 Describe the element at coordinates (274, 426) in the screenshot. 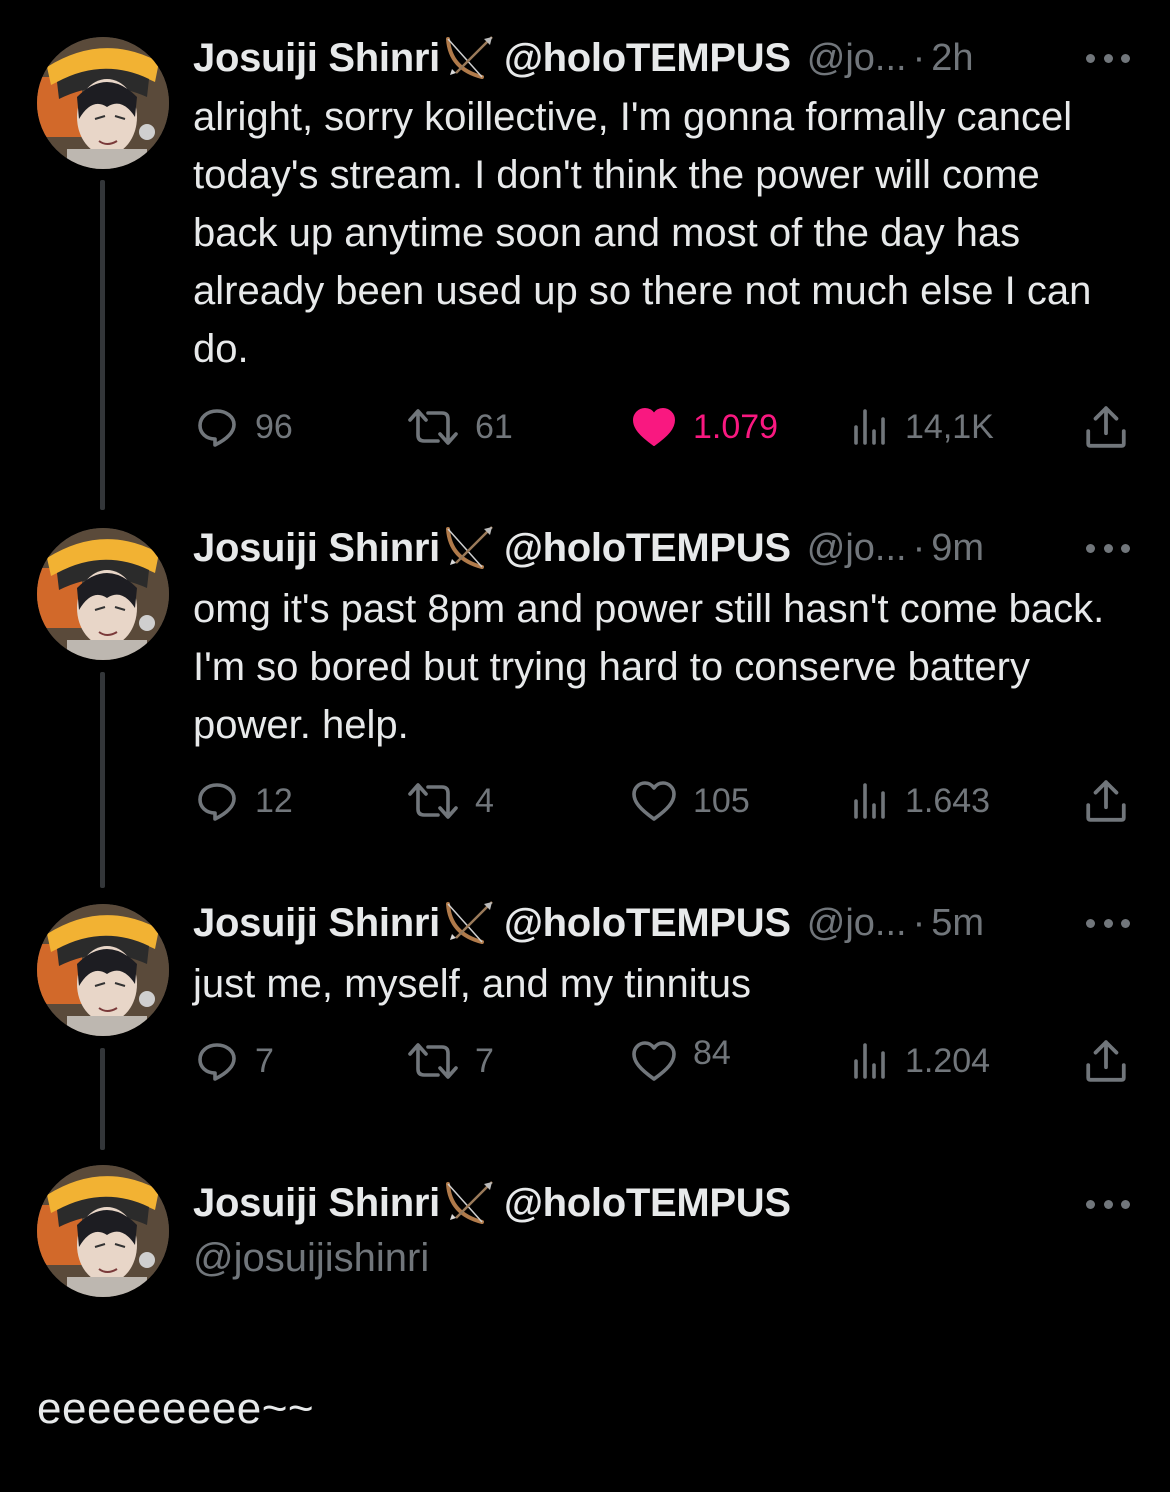

I see `reply-count: 96` at that location.